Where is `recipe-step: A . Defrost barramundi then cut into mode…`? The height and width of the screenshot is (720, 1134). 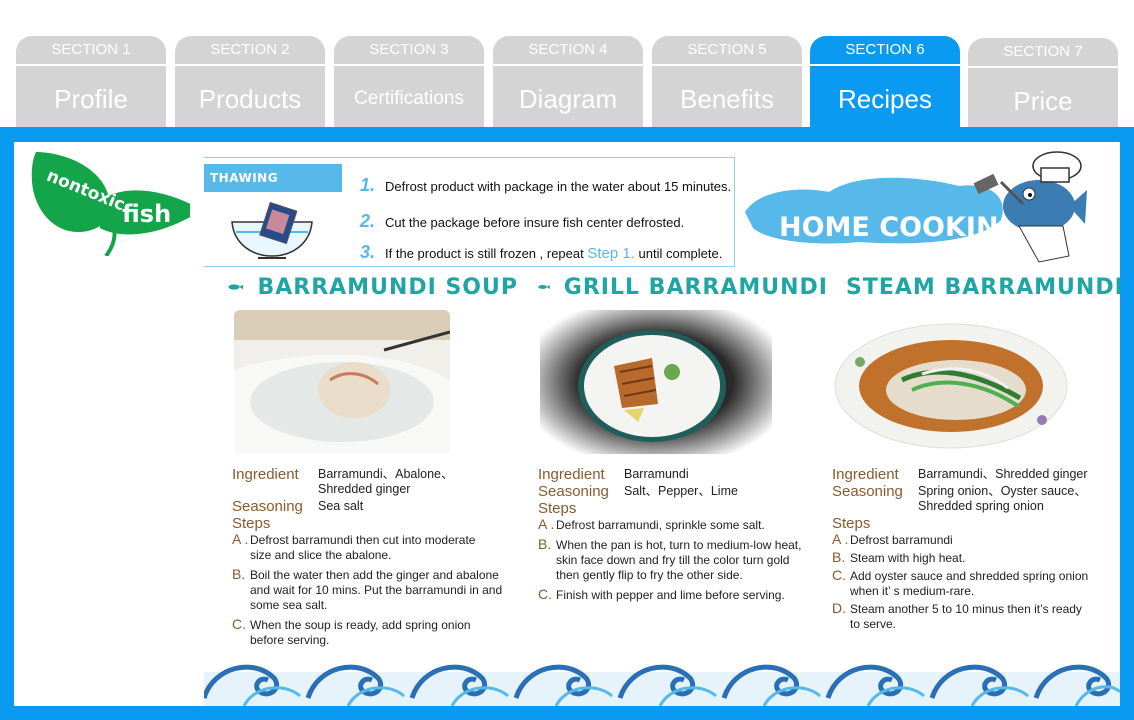 recipe-step: A . Defrost barramundi then cut into mode… is located at coordinates (377, 547).